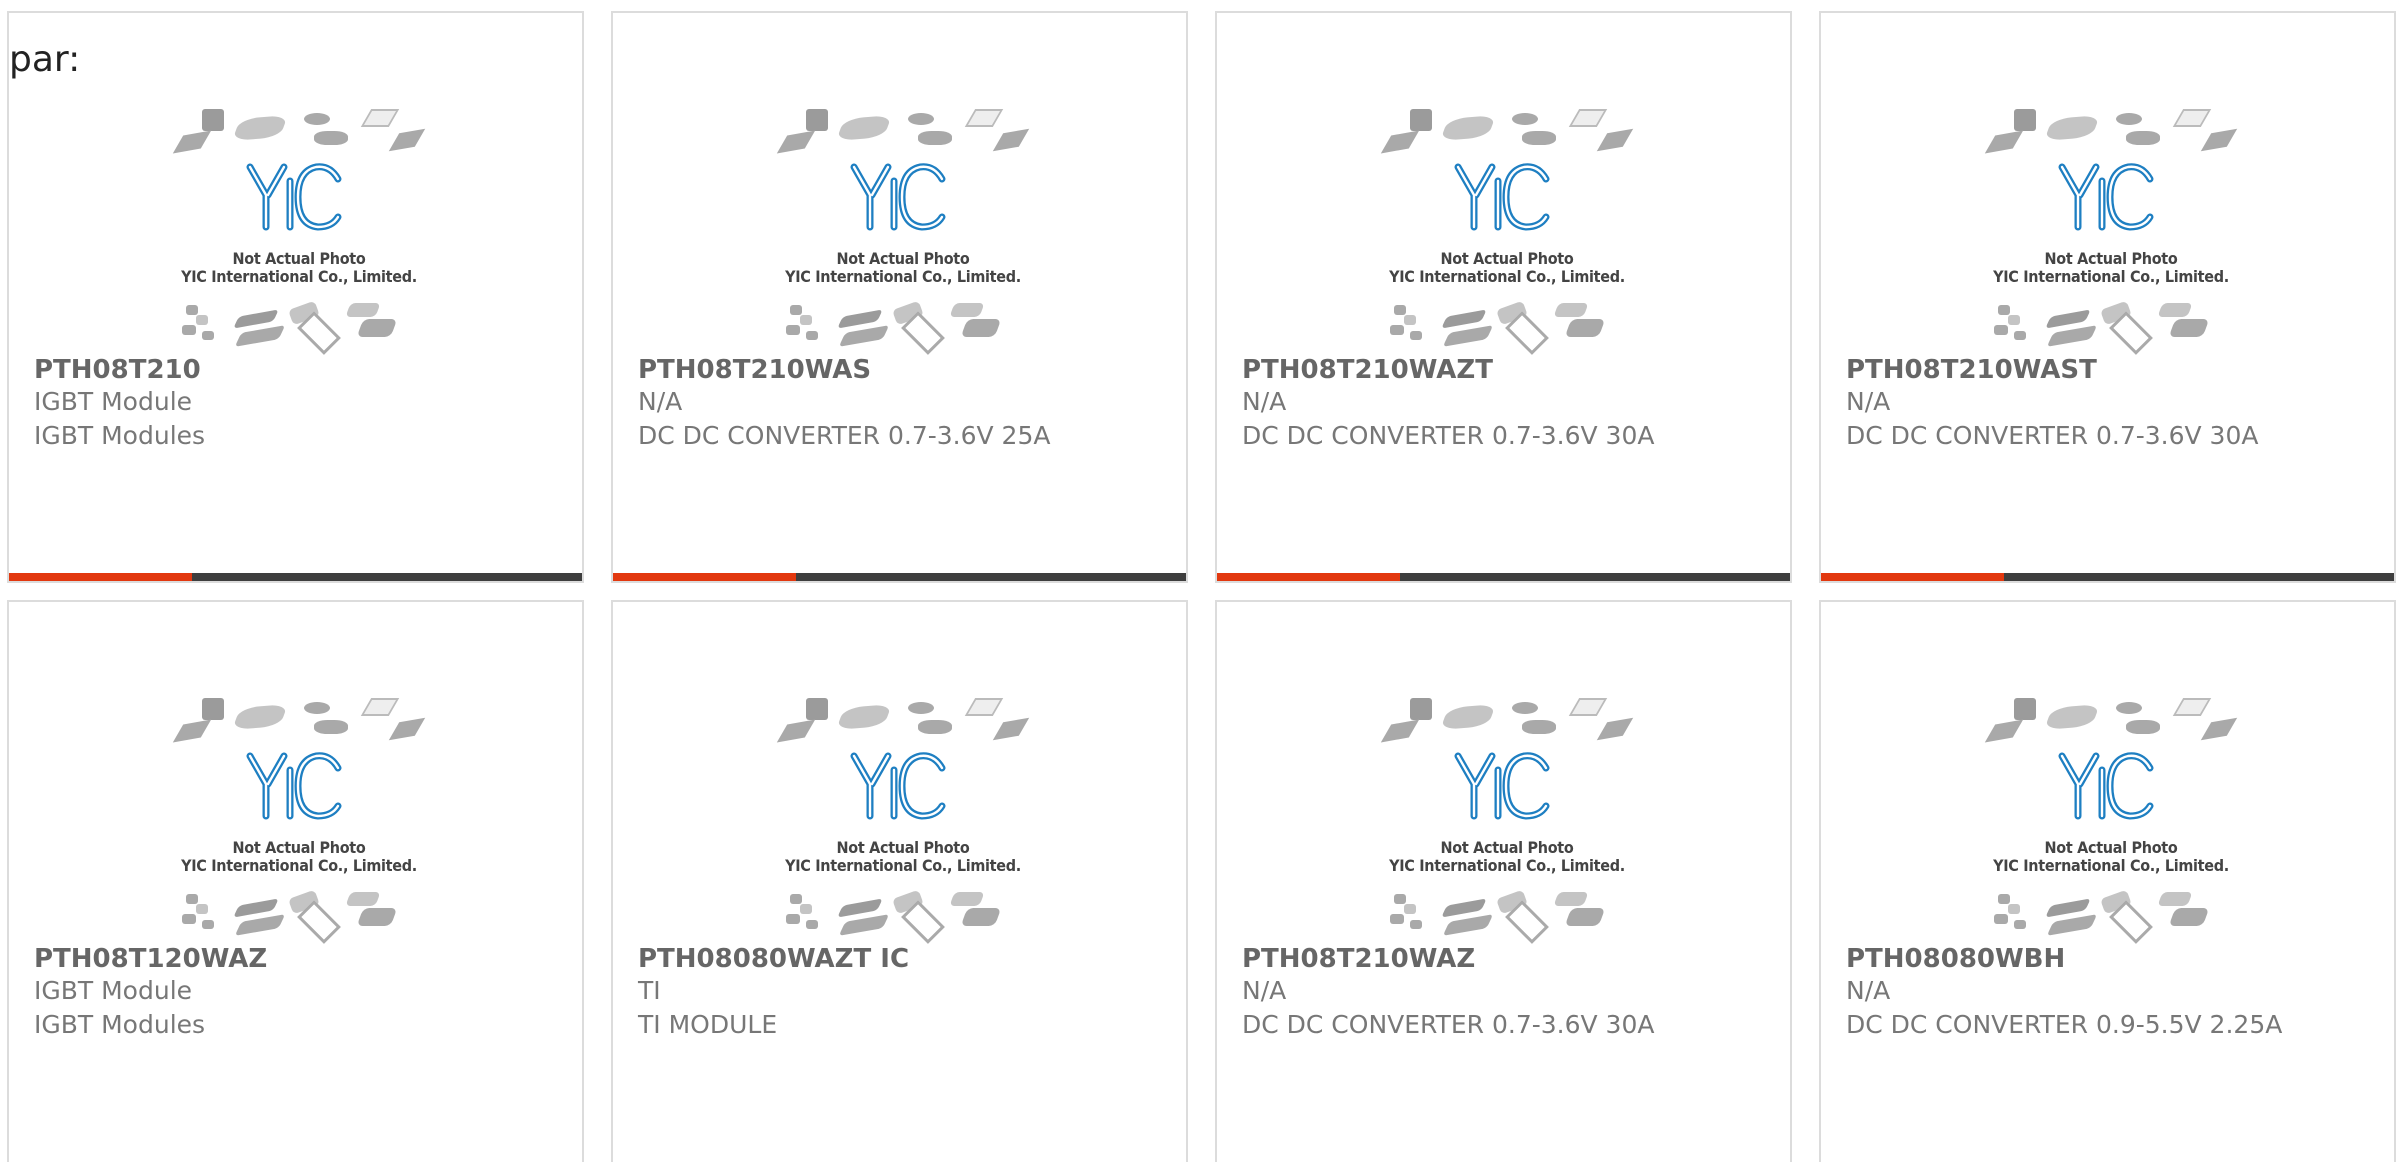  I want to click on product-description: DC DC CONVERTER 0.7-3.6V 25A, so click(844, 435).